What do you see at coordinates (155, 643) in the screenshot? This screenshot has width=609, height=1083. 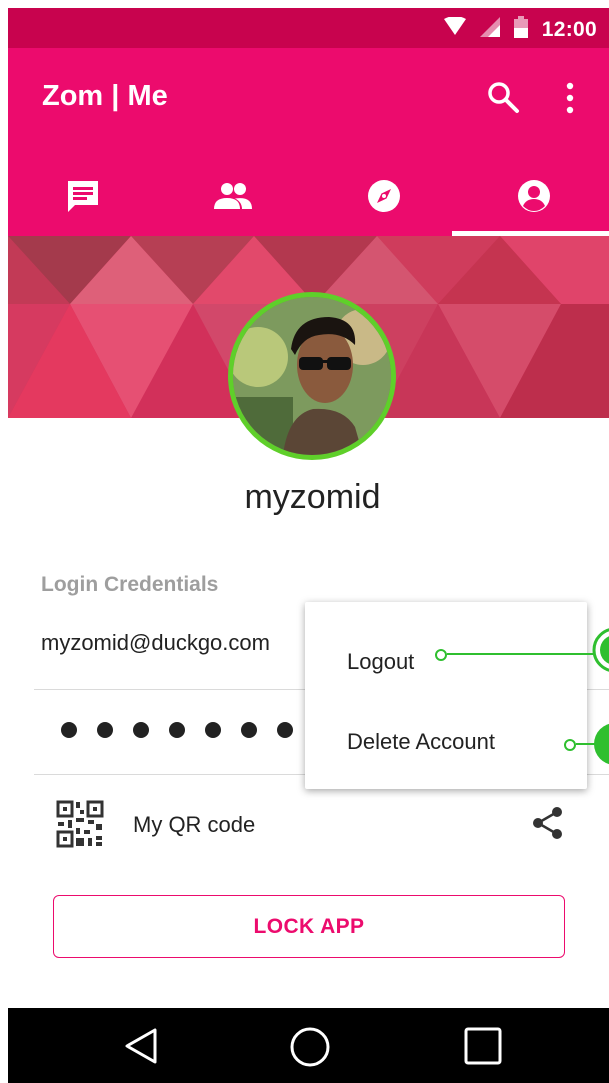 I see `email-value: myzomid@duckgo.com` at bounding box center [155, 643].